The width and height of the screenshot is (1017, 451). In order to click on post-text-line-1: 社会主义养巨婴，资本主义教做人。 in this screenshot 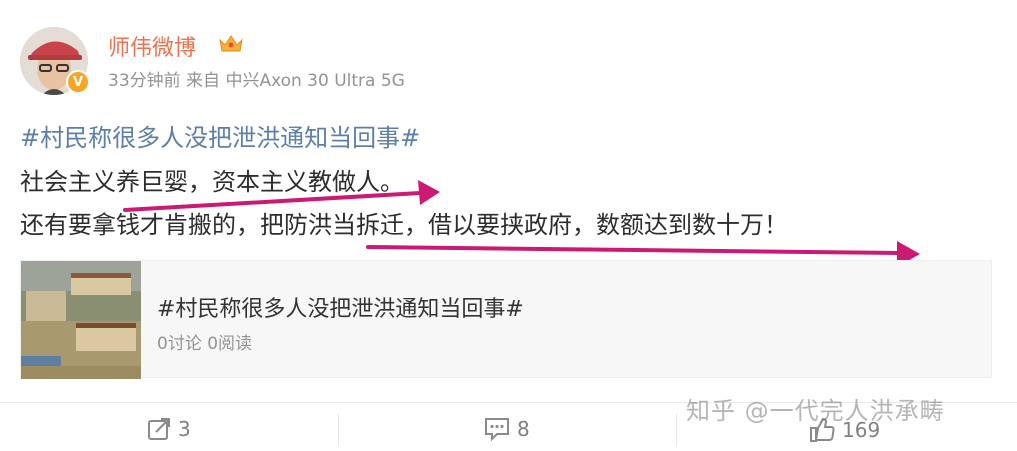, I will do `click(212, 182)`.